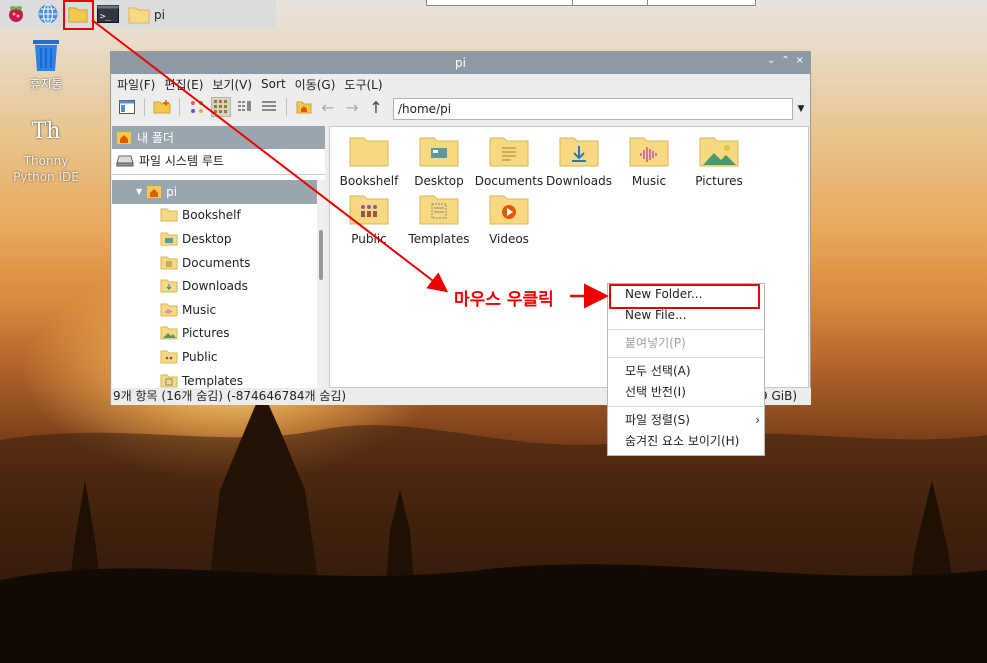 This screenshot has width=987, height=663. Describe the element at coordinates (207, 238) in the screenshot. I see `tree-item-label: Desktop` at that location.